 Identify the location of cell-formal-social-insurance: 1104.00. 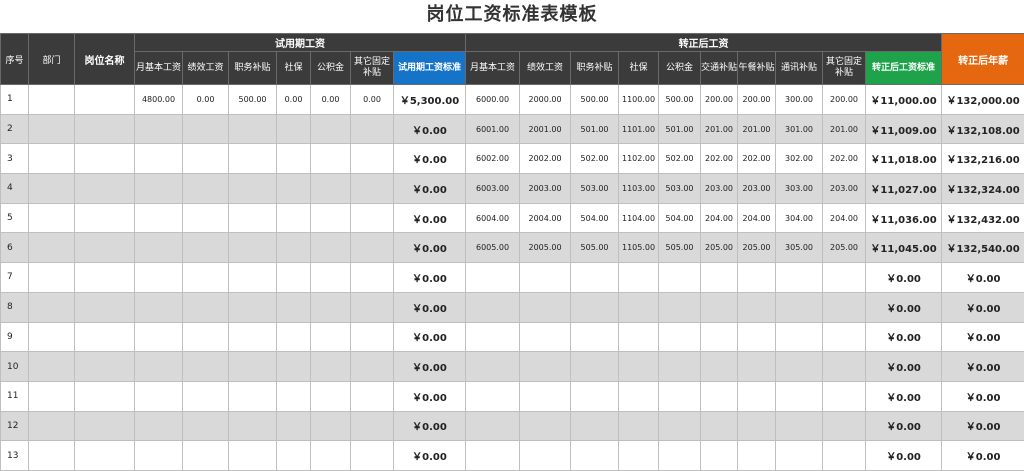
(639, 218).